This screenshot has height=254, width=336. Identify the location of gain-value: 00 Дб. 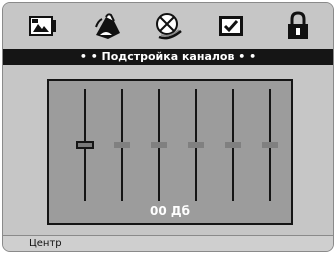
(170, 211).